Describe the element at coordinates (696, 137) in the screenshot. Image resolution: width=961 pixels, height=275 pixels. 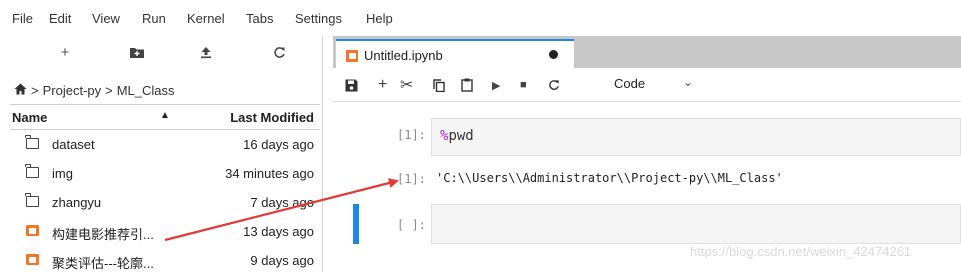
I see `code-cell-input: %pwd` at that location.